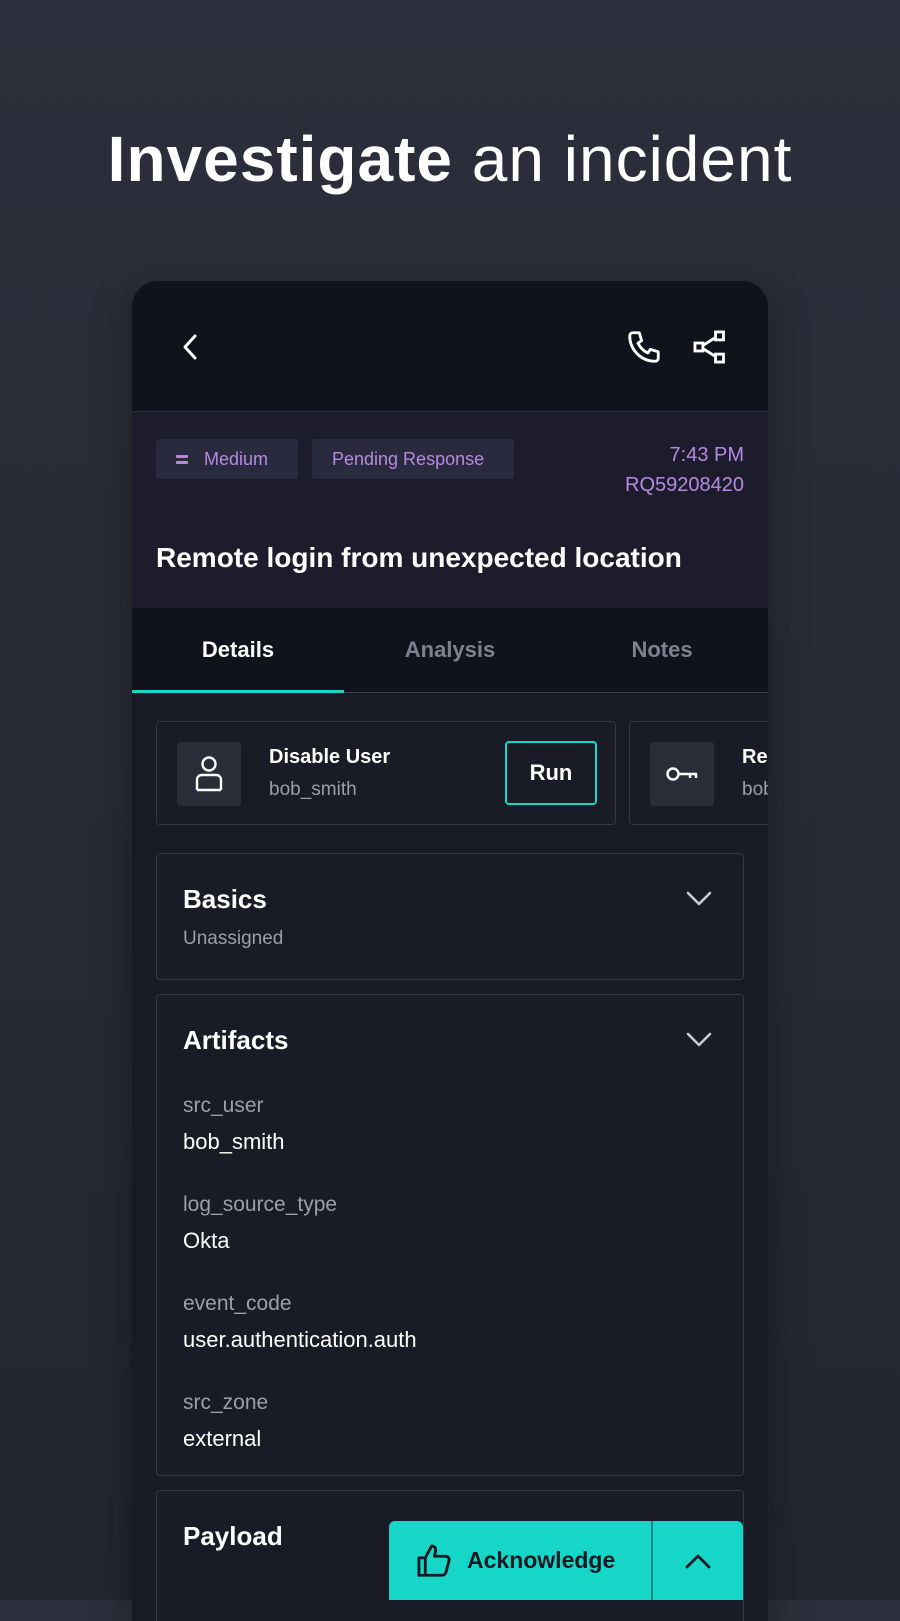  I want to click on acknowledge-label: Acknowledge, so click(541, 1560).